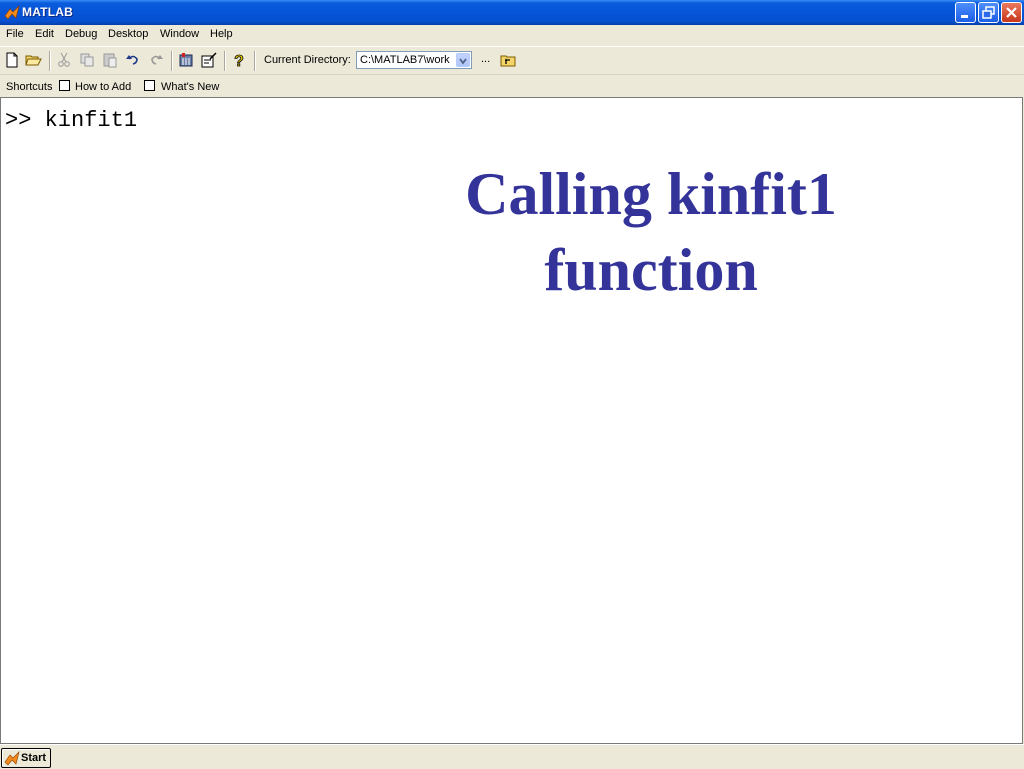 The height and width of the screenshot is (769, 1024). I want to click on restore-icon, so click(988, 12).